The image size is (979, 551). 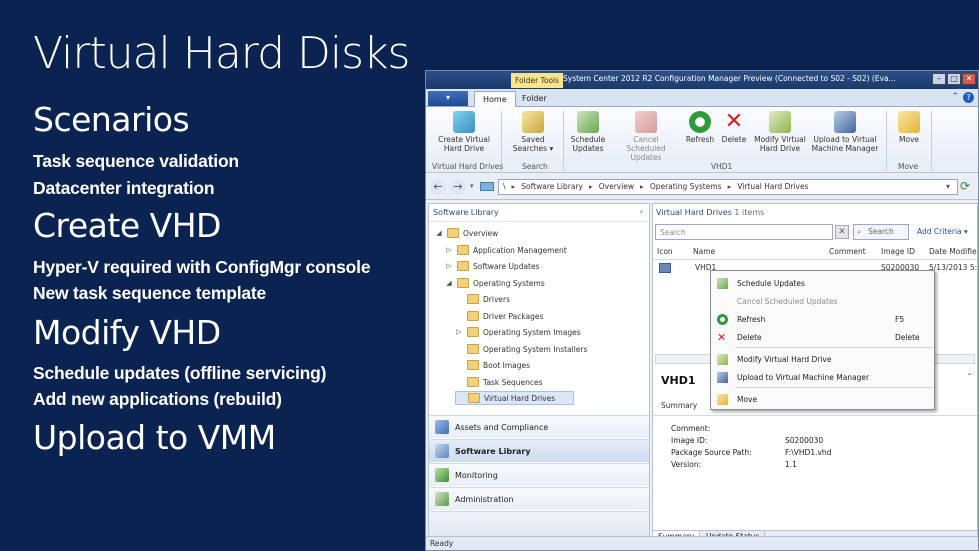 What do you see at coordinates (954, 79) in the screenshot?
I see `maximize-button: □` at bounding box center [954, 79].